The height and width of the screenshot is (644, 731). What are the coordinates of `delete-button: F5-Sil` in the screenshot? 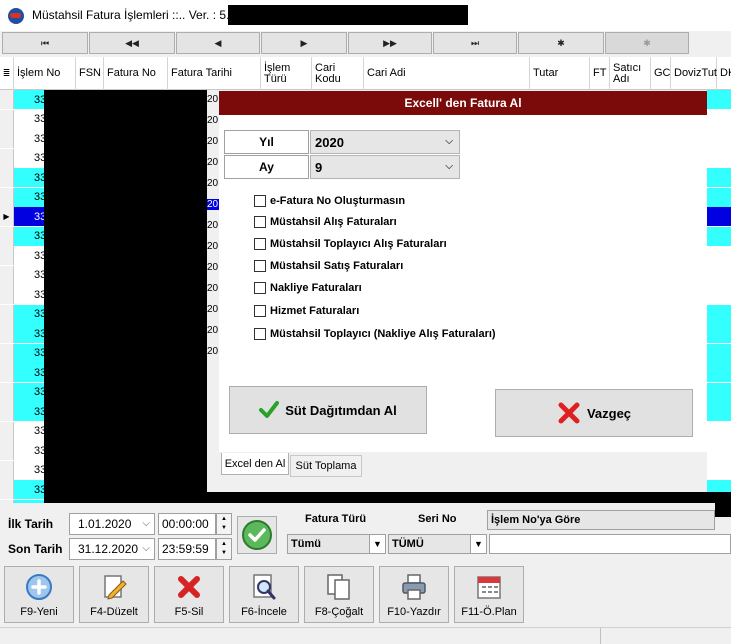 It's located at (189, 594).